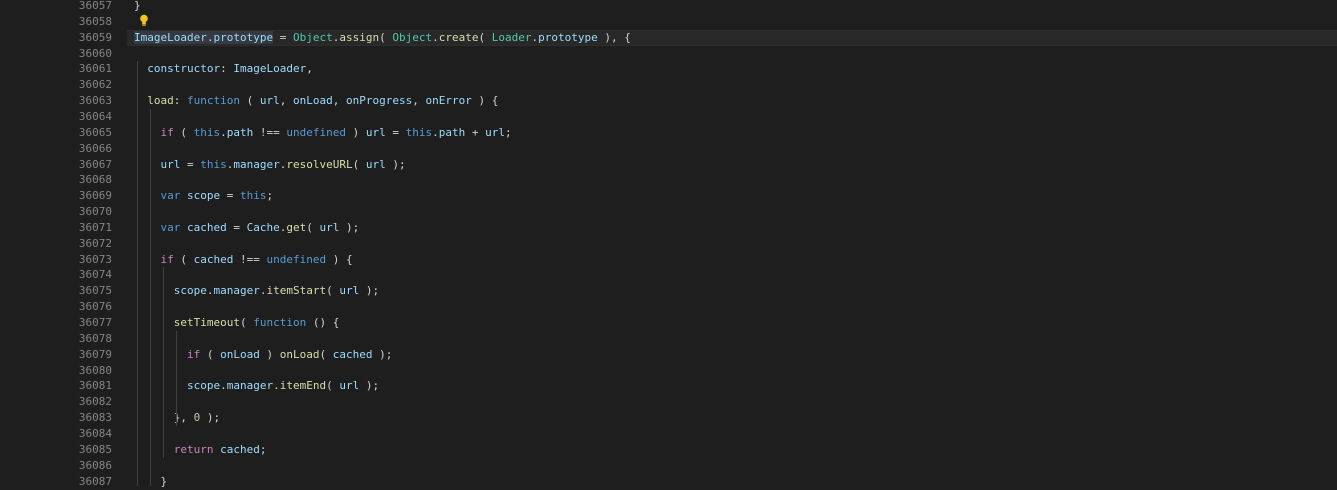 This screenshot has height=490, width=1337. Describe the element at coordinates (144, 20) in the screenshot. I see `lightbulb-icon` at that location.